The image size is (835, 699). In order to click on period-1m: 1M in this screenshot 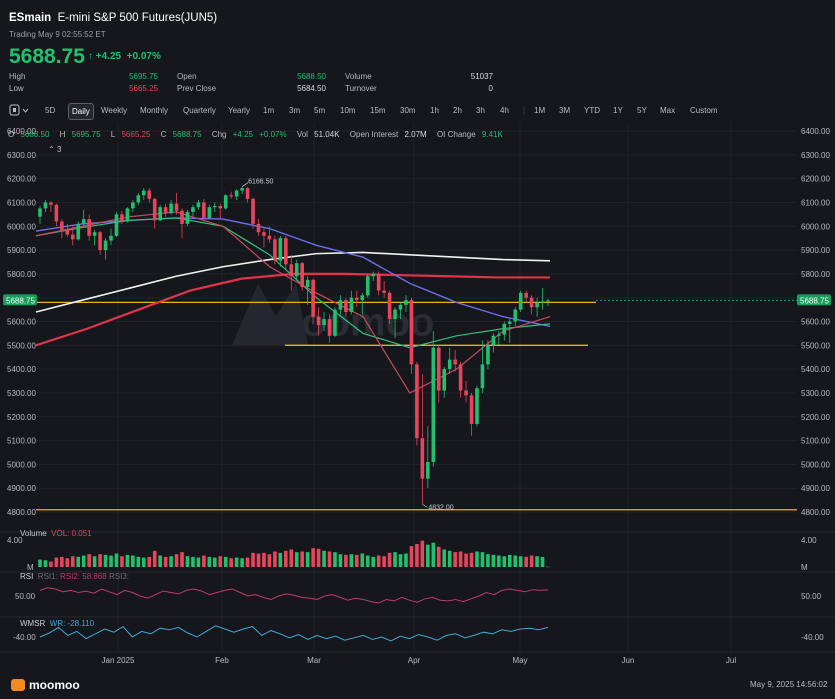, I will do `click(539, 110)`.